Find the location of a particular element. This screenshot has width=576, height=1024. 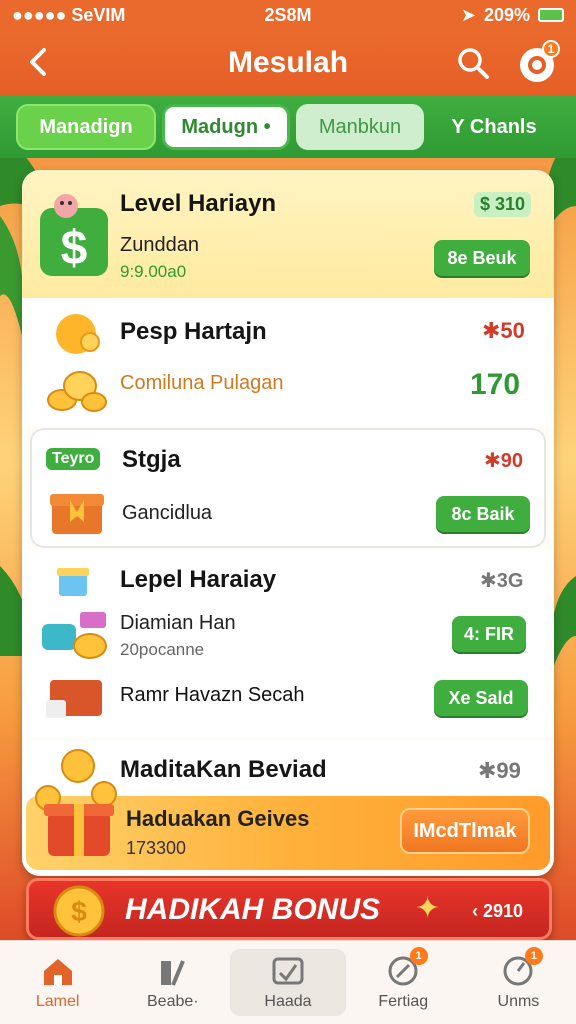

stgja-item2: Gancidlua is located at coordinates (167, 513).